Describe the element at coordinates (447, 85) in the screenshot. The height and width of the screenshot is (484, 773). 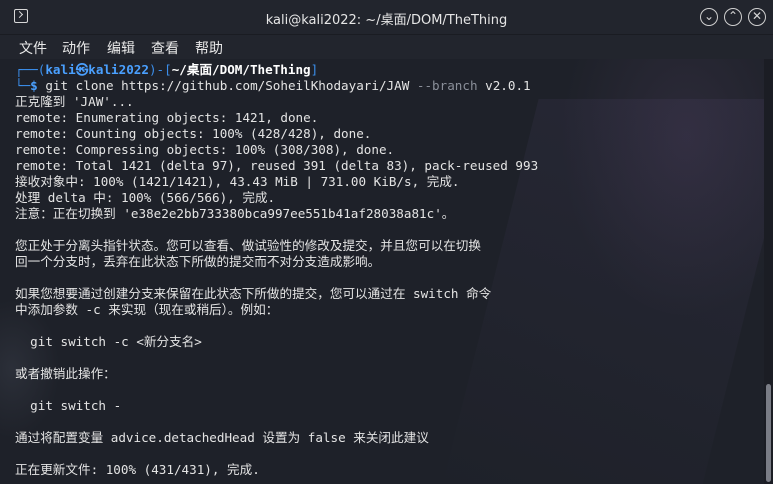
I see `command-option: --branch` at that location.